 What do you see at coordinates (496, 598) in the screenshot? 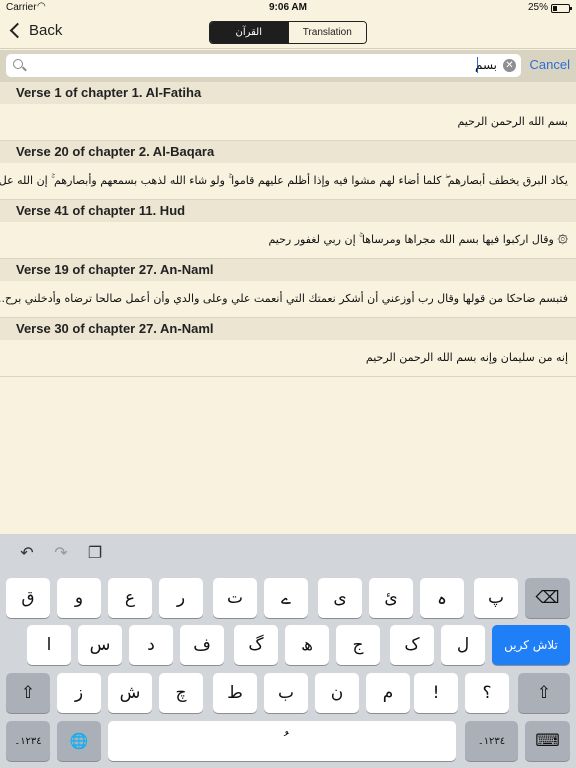
I see `key: پ` at bounding box center [496, 598].